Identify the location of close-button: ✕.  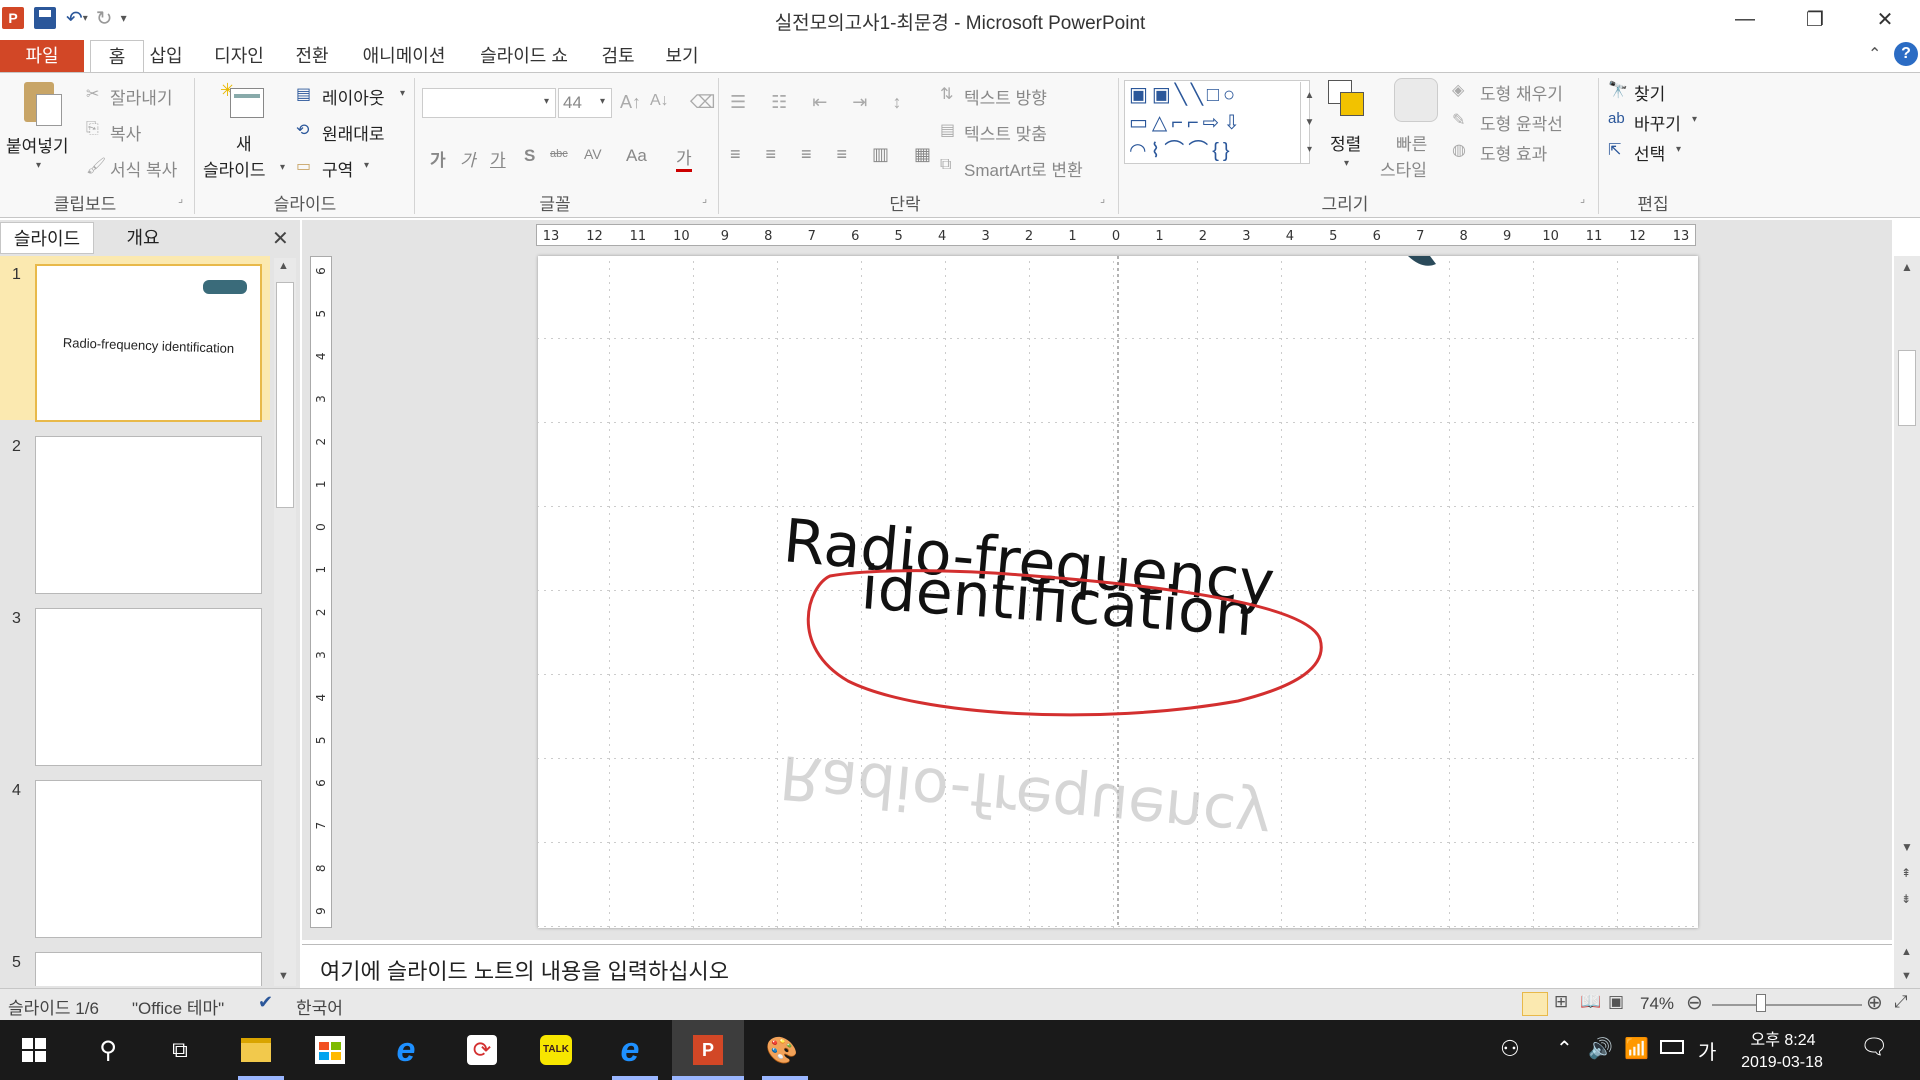
(1885, 19).